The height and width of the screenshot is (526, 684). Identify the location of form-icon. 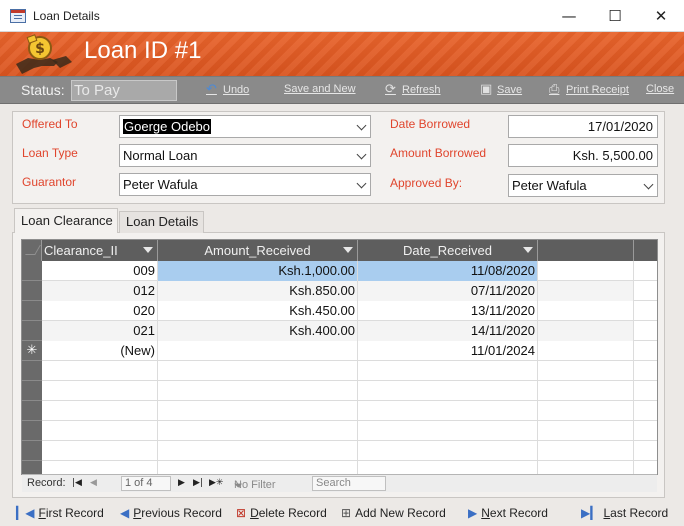
(18, 16).